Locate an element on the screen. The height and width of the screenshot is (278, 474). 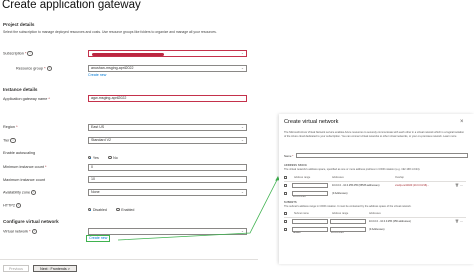
address-row-addresses: (0 Addresses) is located at coordinates (340, 193).